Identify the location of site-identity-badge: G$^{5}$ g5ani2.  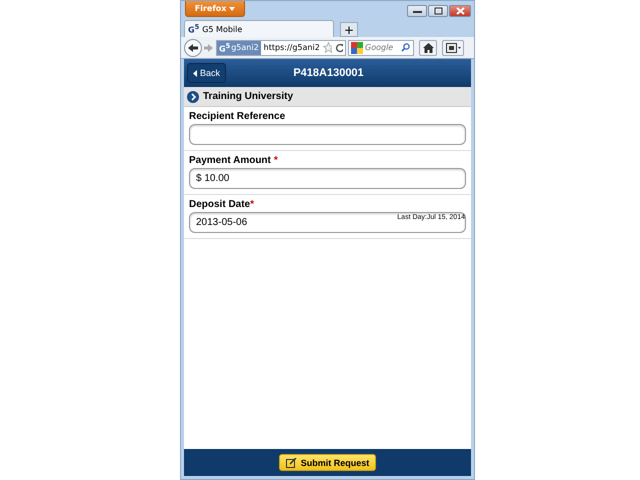
(239, 47).